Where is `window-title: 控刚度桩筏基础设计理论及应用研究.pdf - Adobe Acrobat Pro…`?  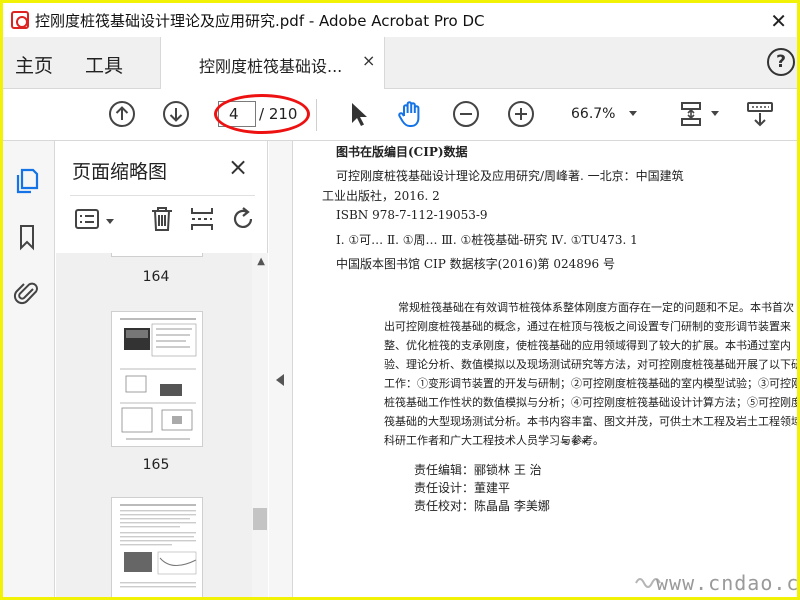 window-title: 控刚度桩筏基础设计理论及应用研究.pdf - Adobe Acrobat Pro… is located at coordinates (260, 20).